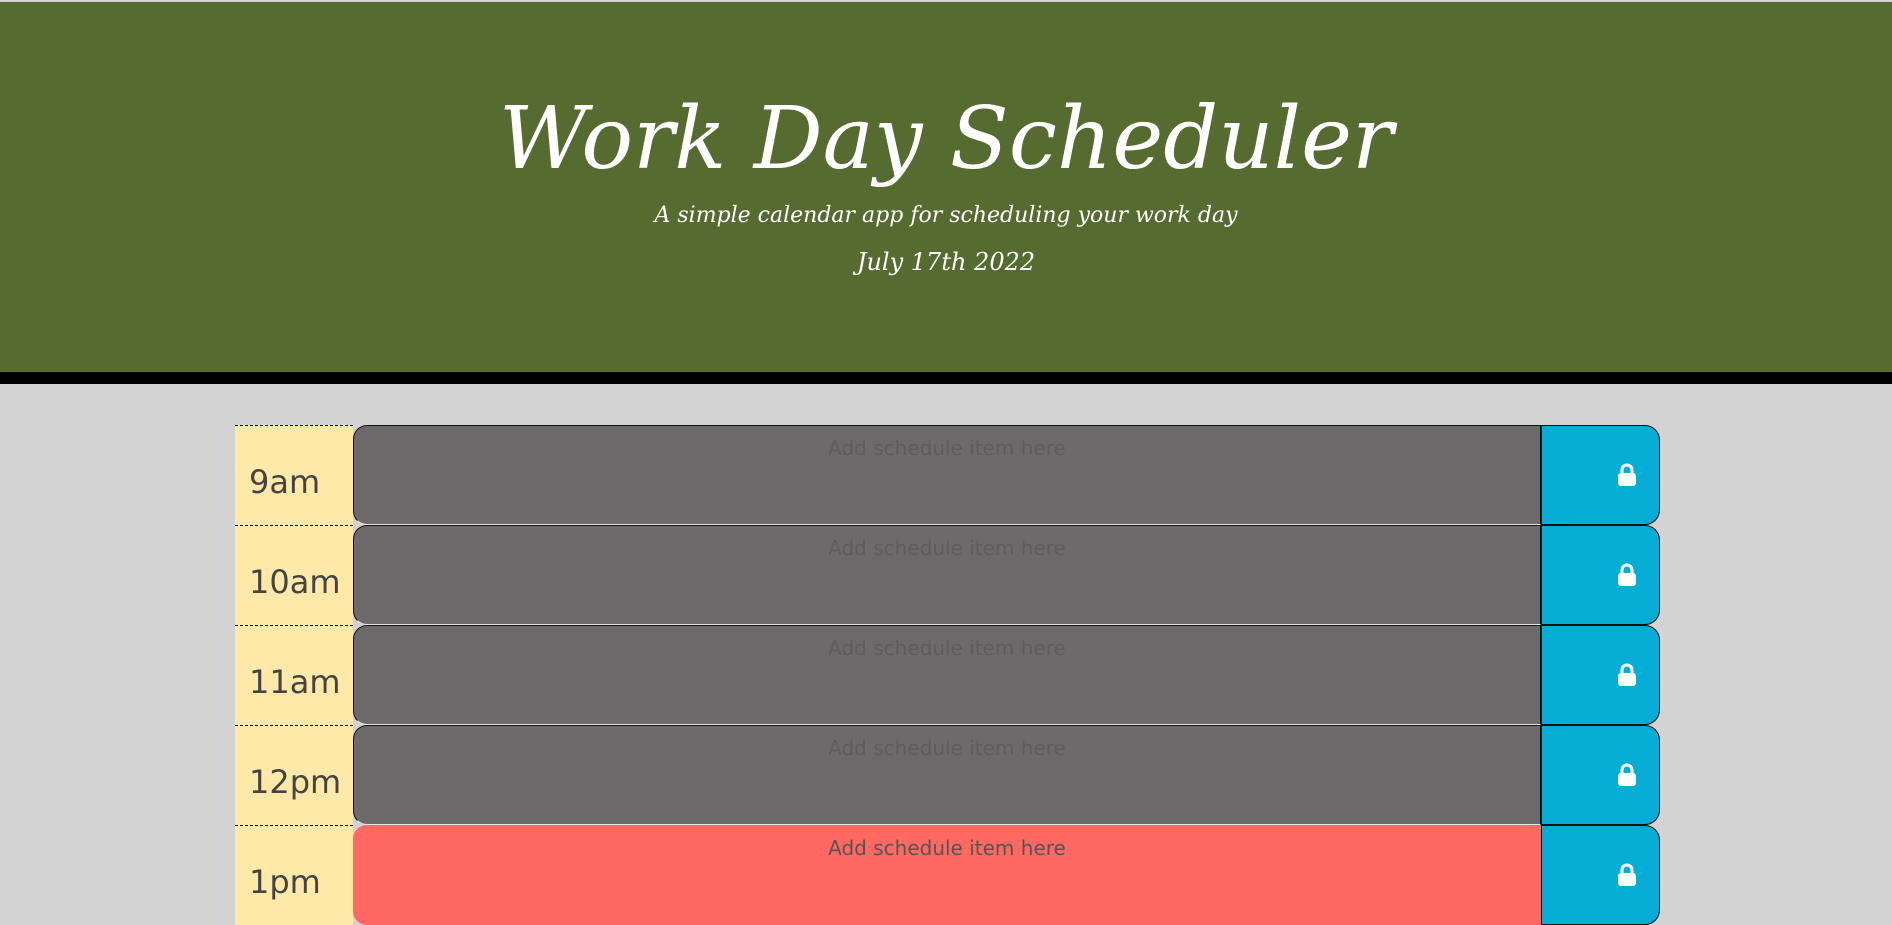 Image resolution: width=1892 pixels, height=925 pixels. I want to click on time-block-9am: 9am, so click(947, 475).